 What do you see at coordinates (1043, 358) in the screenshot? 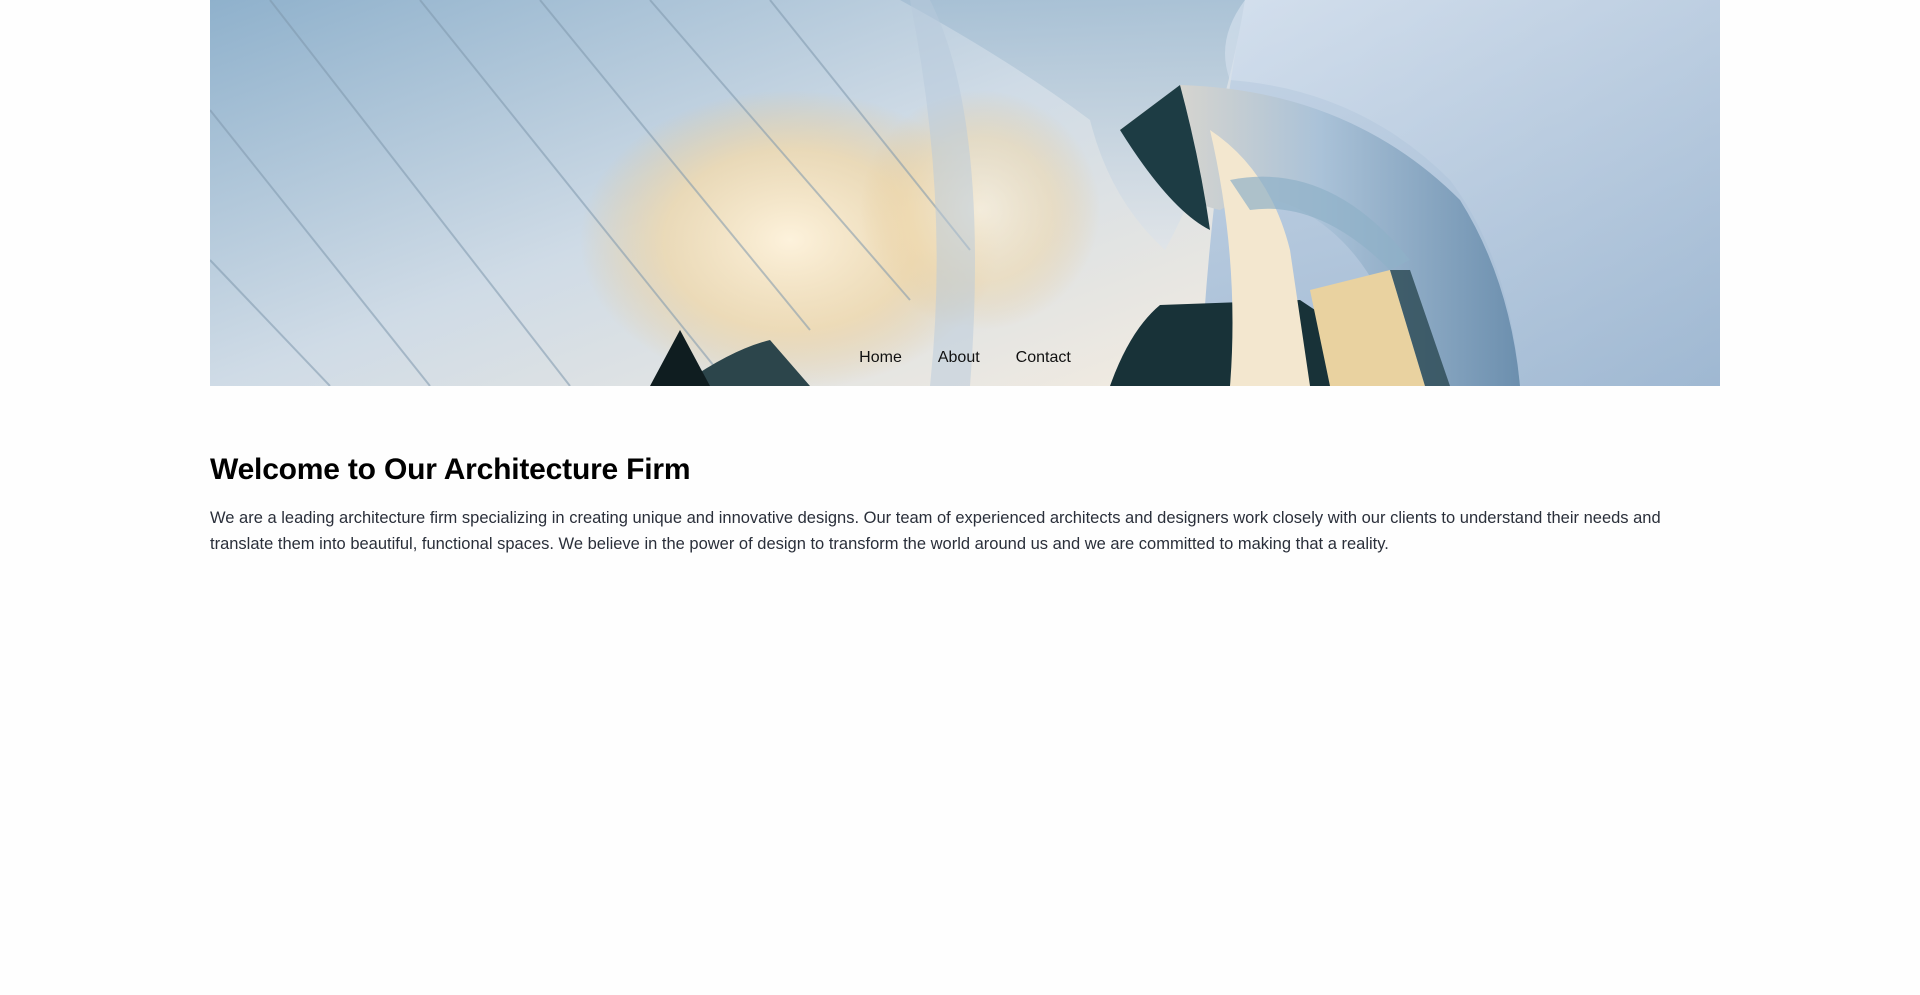
I see `nav-link-contact: Contact` at bounding box center [1043, 358].